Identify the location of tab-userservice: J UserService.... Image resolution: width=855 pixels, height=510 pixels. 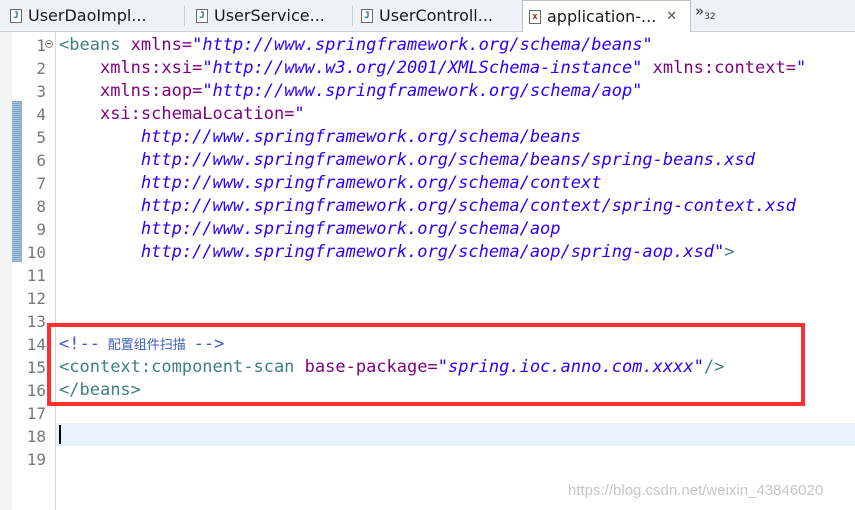
(270, 15).